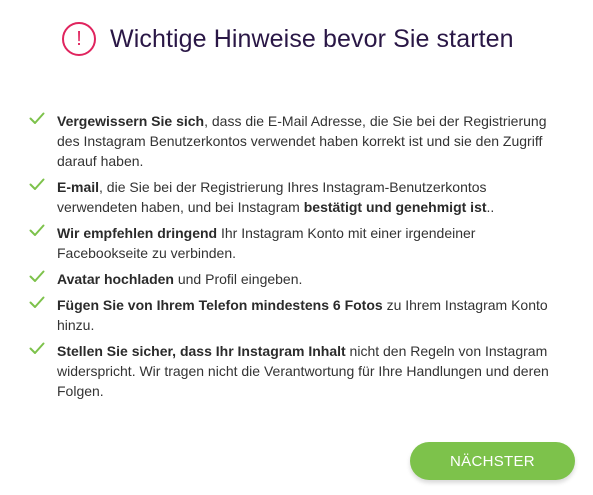 This screenshot has height=495, width=593. Describe the element at coordinates (78, 187) in the screenshot. I see `item-text-bold: E-mail` at that location.